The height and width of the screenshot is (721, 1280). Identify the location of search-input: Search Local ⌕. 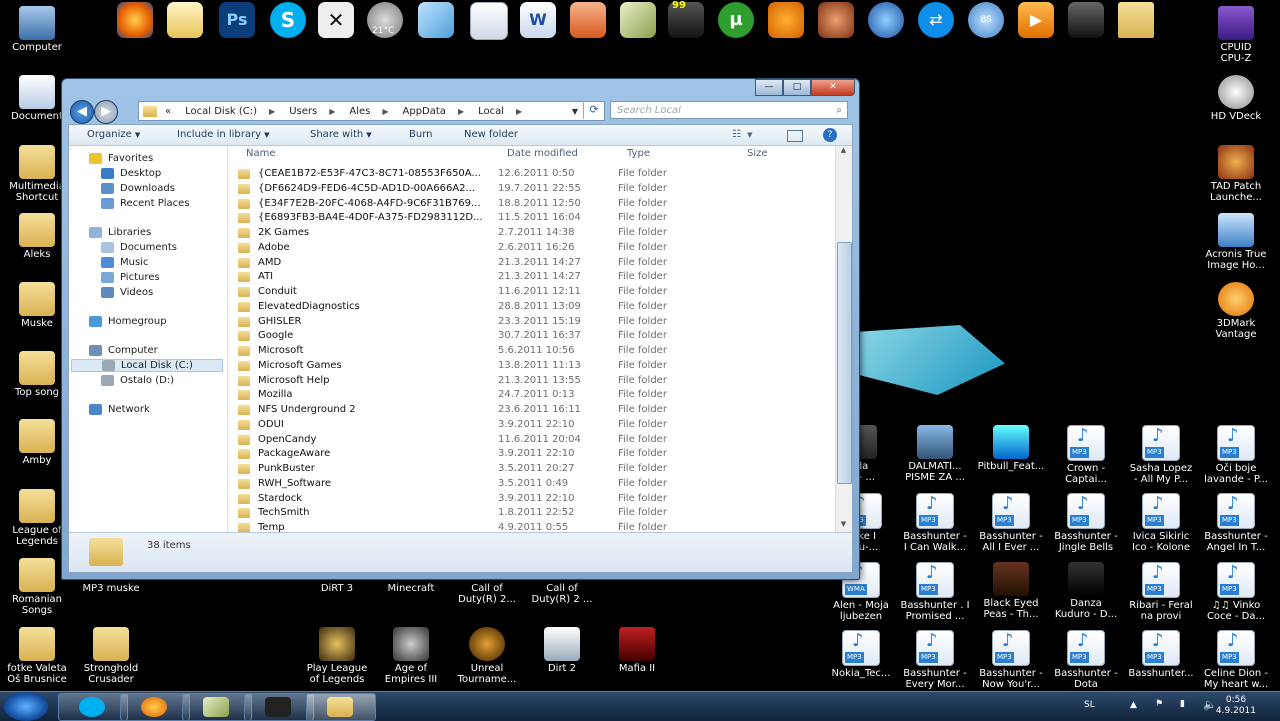
(729, 110).